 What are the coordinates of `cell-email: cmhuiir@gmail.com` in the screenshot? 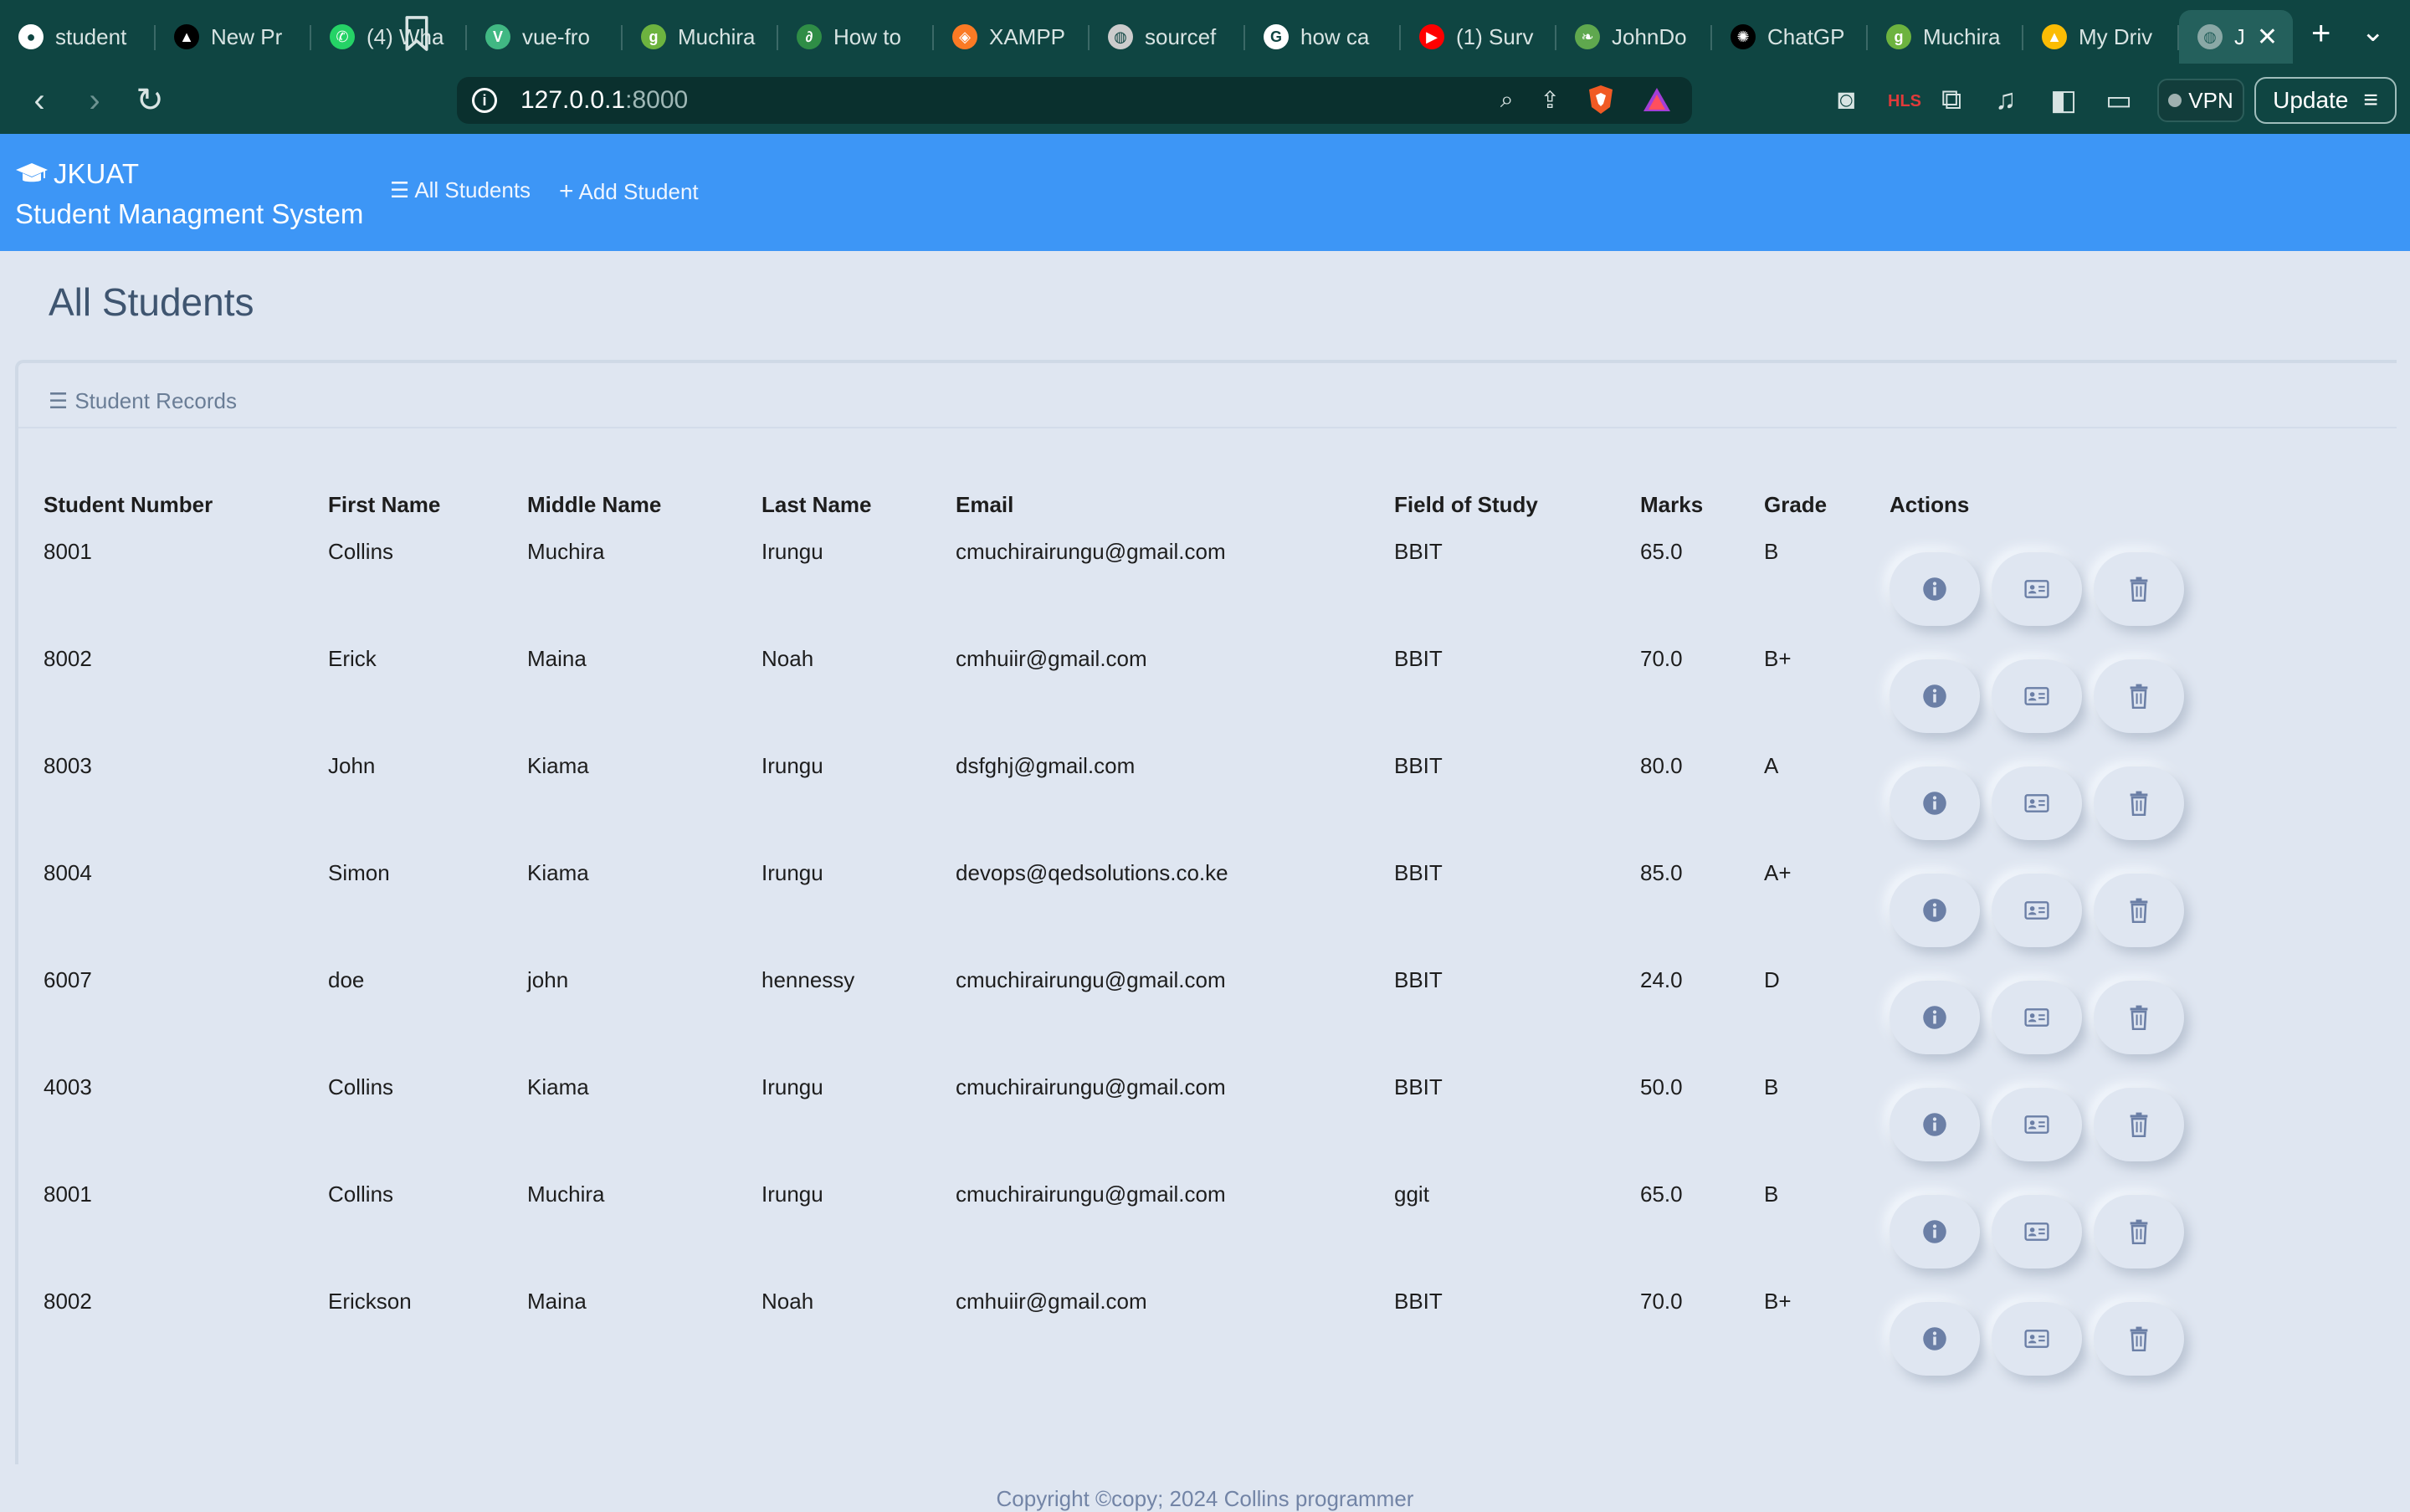 It's located at (1051, 1301).